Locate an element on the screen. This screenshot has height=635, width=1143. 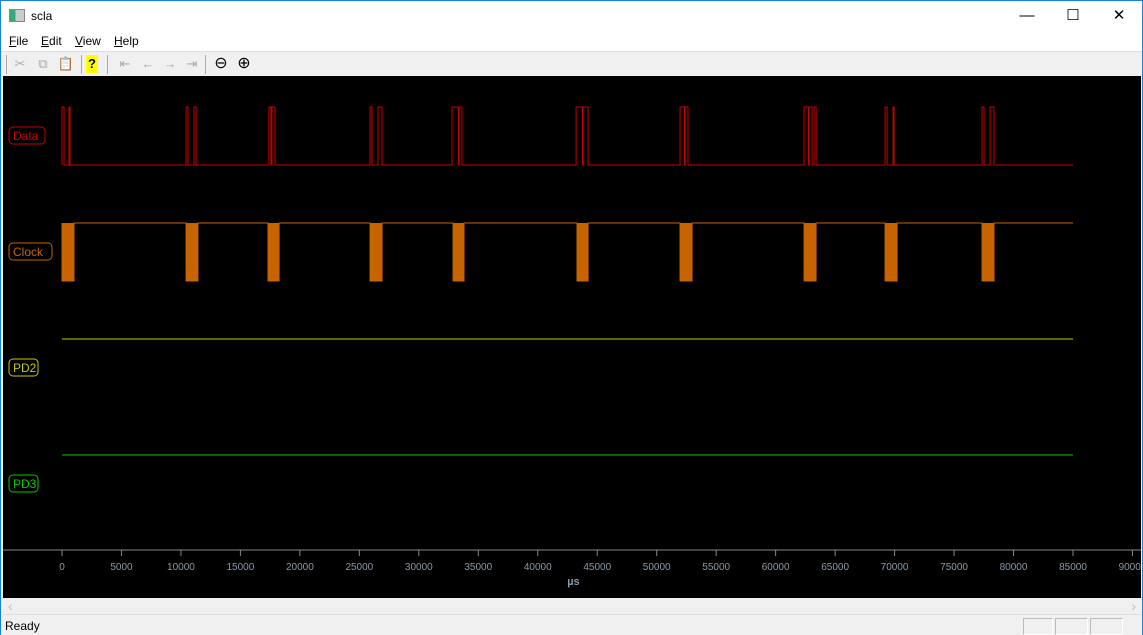
close-button: ✕ is located at coordinates (1119, 16).